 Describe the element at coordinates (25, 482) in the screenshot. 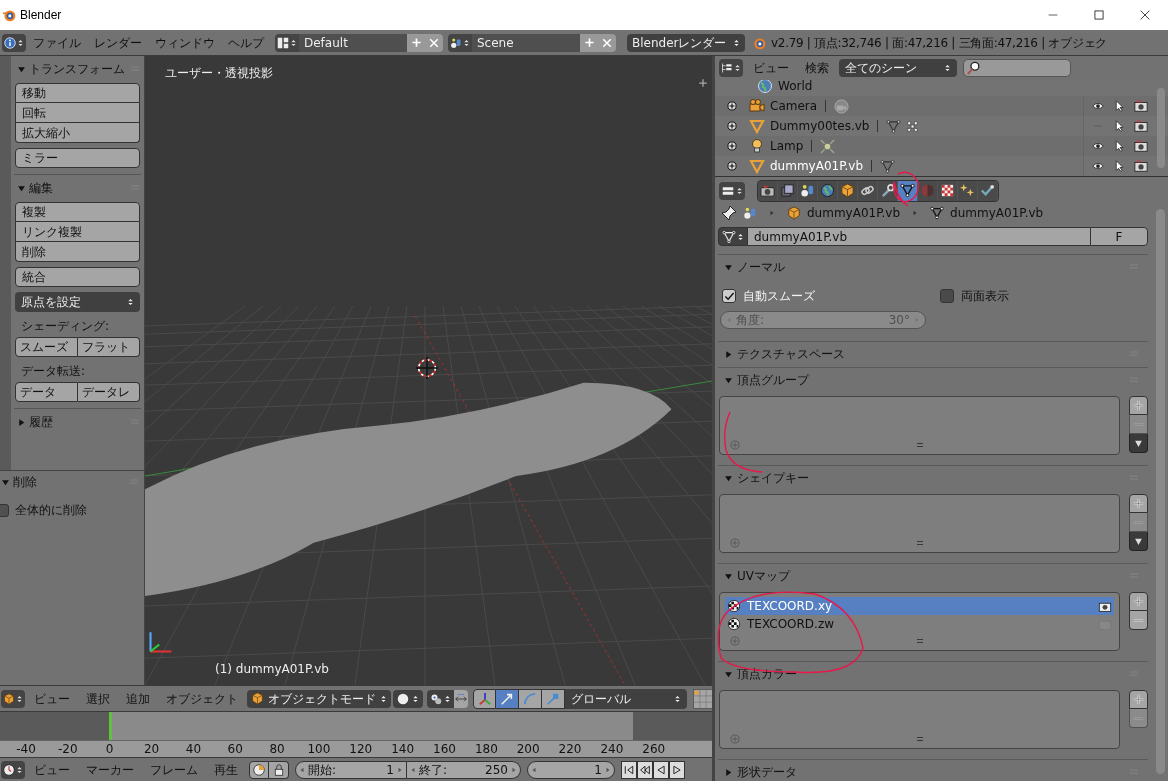

I see `panel-title: 削除` at that location.